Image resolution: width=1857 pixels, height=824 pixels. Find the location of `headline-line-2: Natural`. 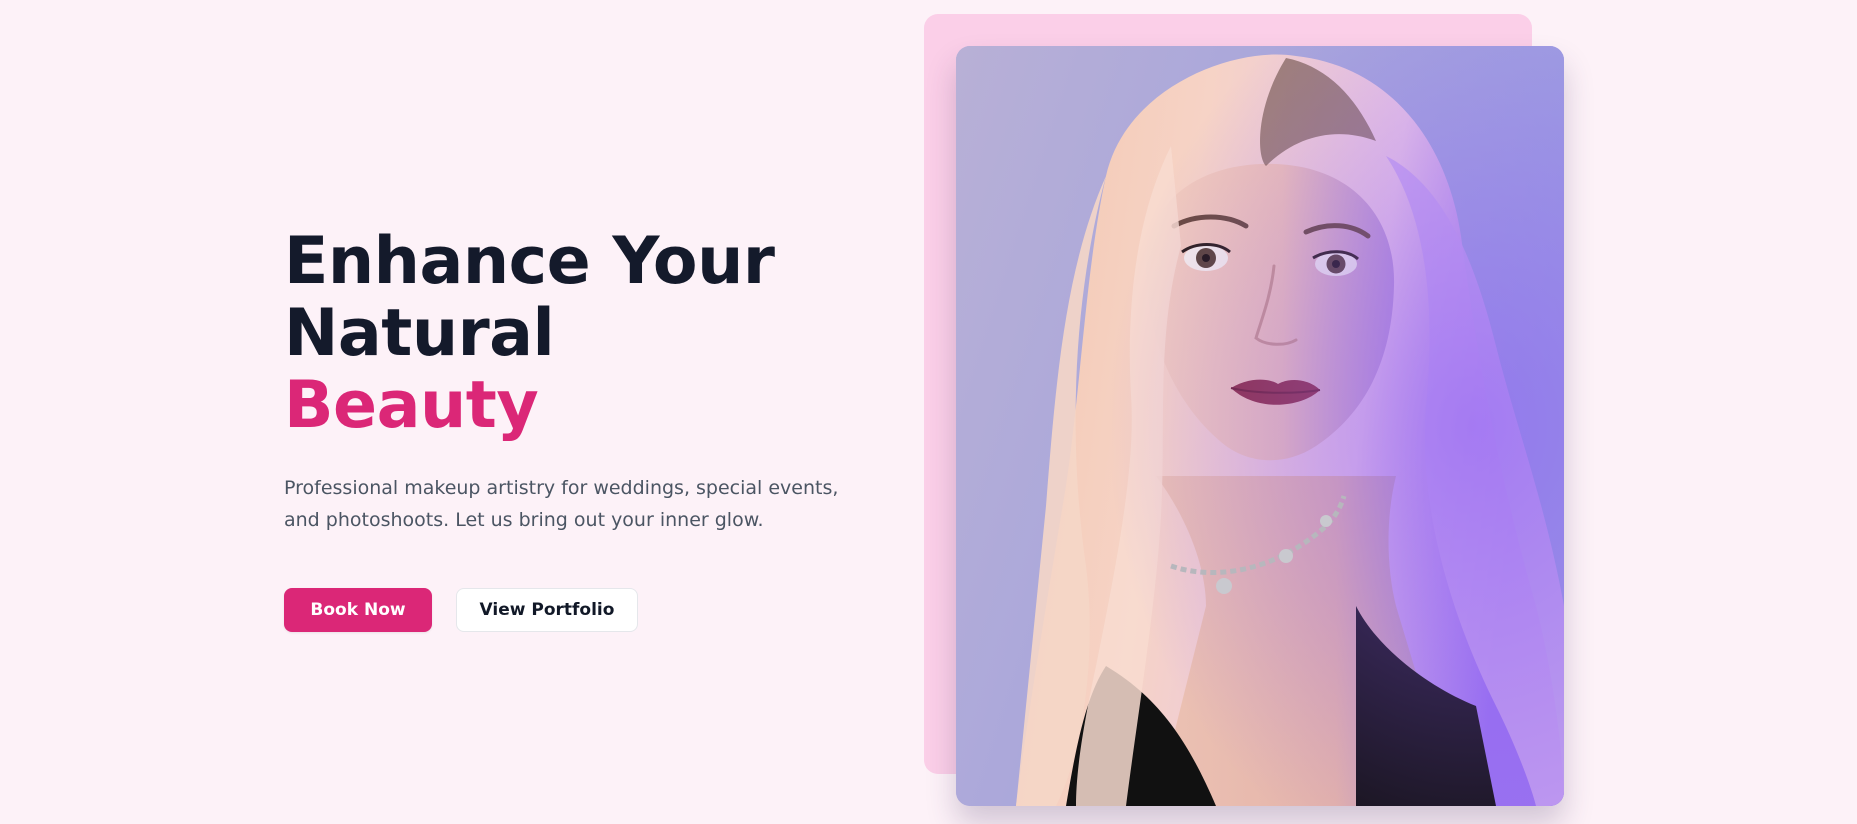

headline-line-2: Natural is located at coordinates (419, 333).